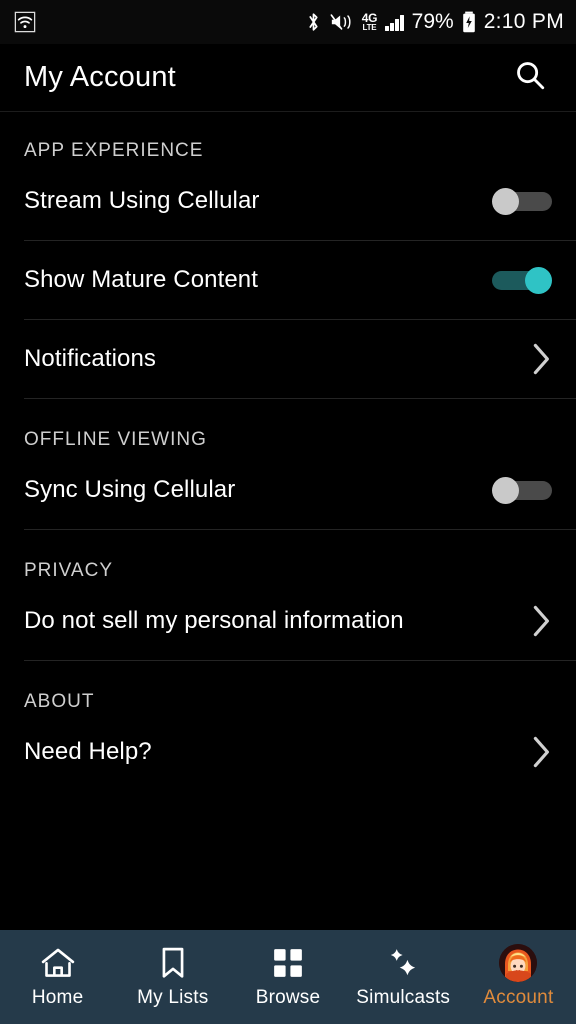  Describe the element at coordinates (90, 358) in the screenshot. I see `setting-label-notifications: Notifications` at that location.